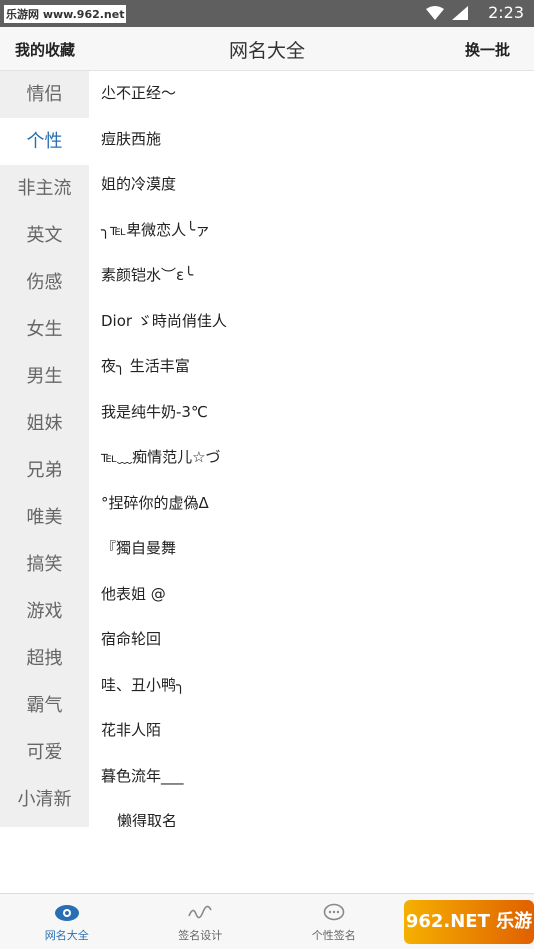 This screenshot has height=949, width=534. What do you see at coordinates (44, 470) in the screenshot?
I see `category-item: 兄弟` at bounding box center [44, 470].